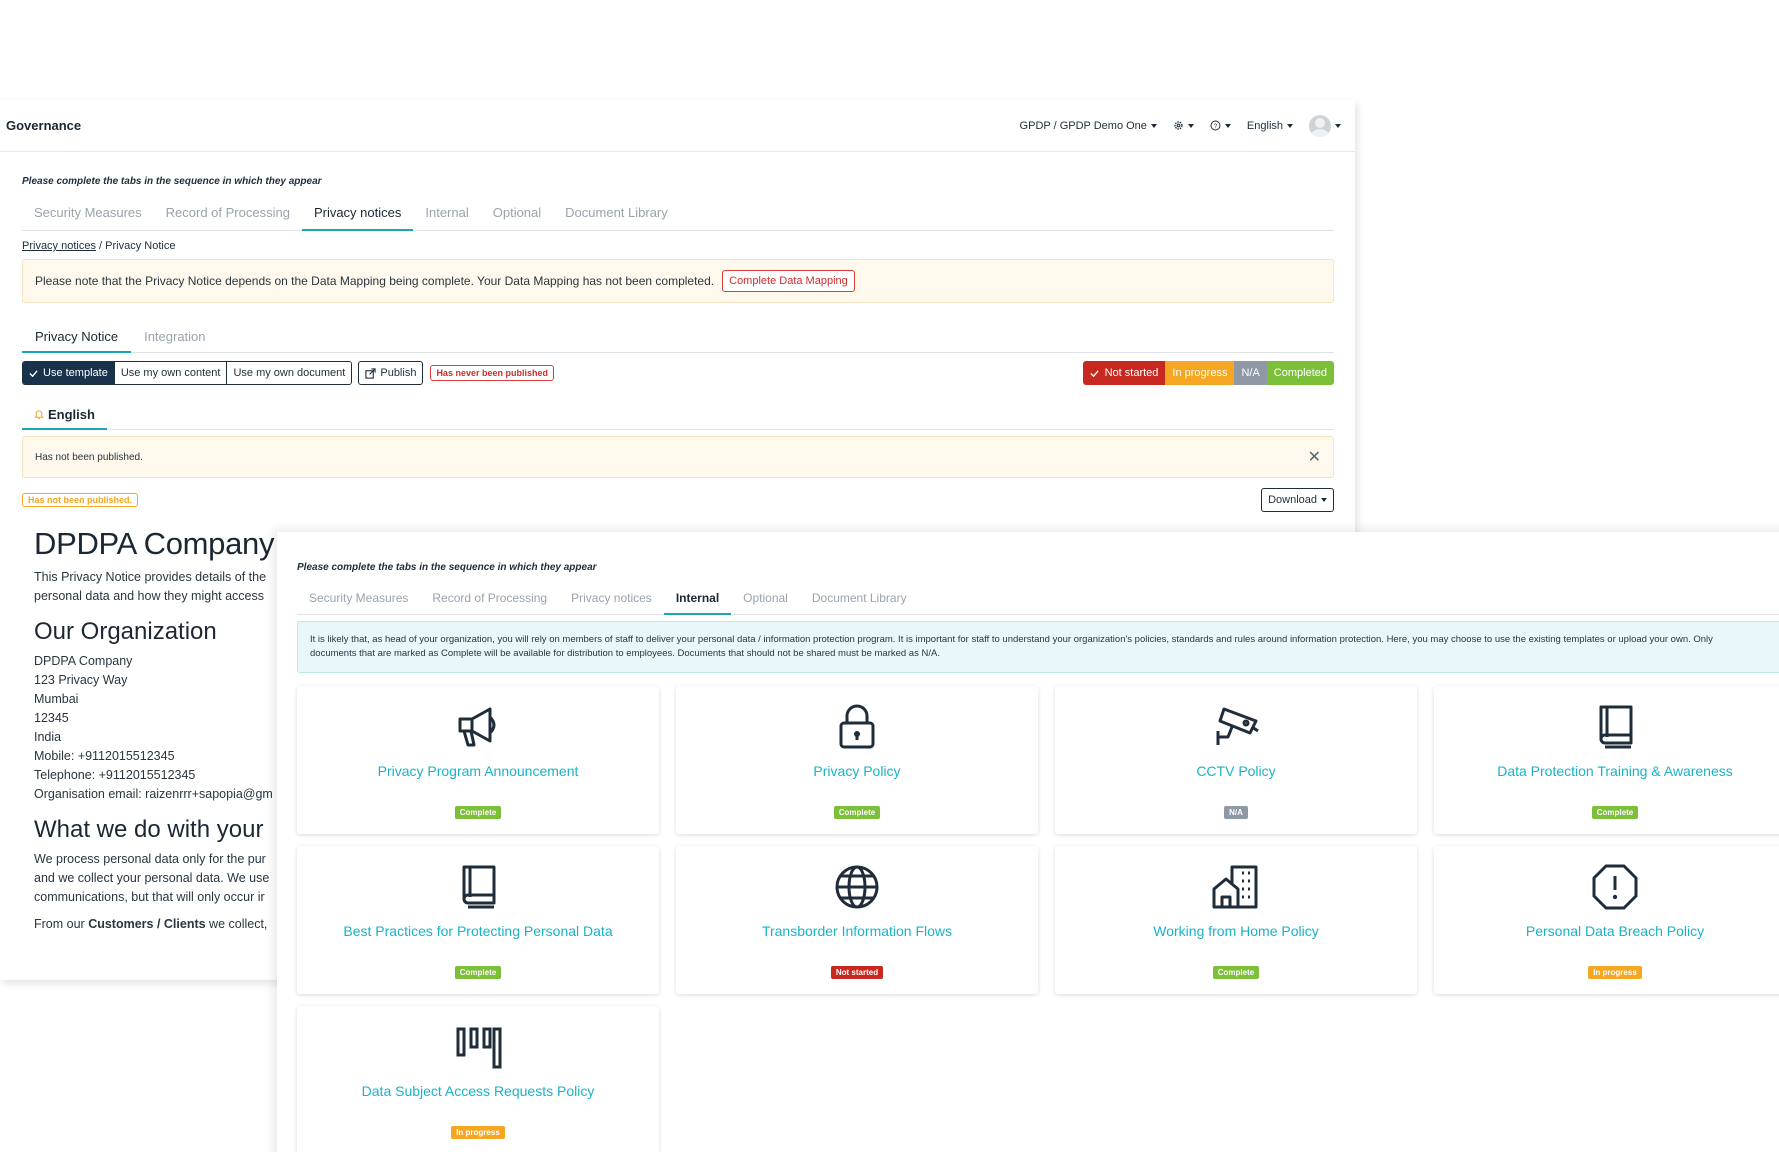 The image size is (1779, 1152). What do you see at coordinates (857, 771) in the screenshot?
I see `document-card-title: Privacy Policy` at bounding box center [857, 771].